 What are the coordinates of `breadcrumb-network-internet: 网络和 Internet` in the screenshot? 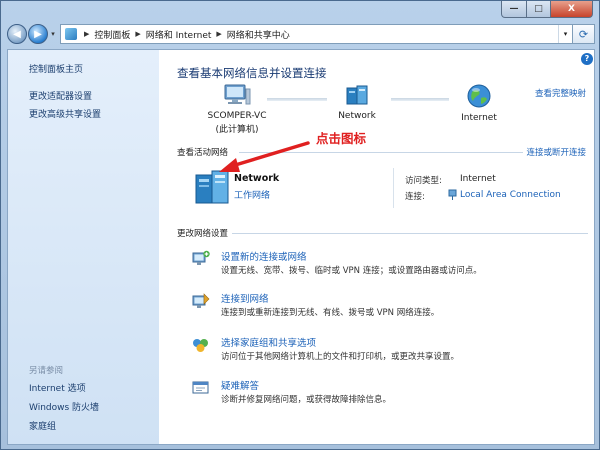 It's located at (179, 34).